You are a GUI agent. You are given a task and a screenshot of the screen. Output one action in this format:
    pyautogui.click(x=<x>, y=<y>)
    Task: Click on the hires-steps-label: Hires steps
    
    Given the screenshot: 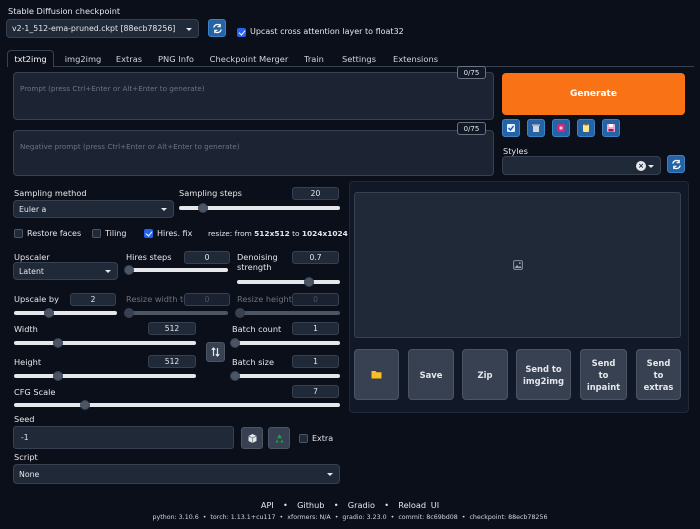 What is the action you would take?
    pyautogui.click(x=149, y=257)
    